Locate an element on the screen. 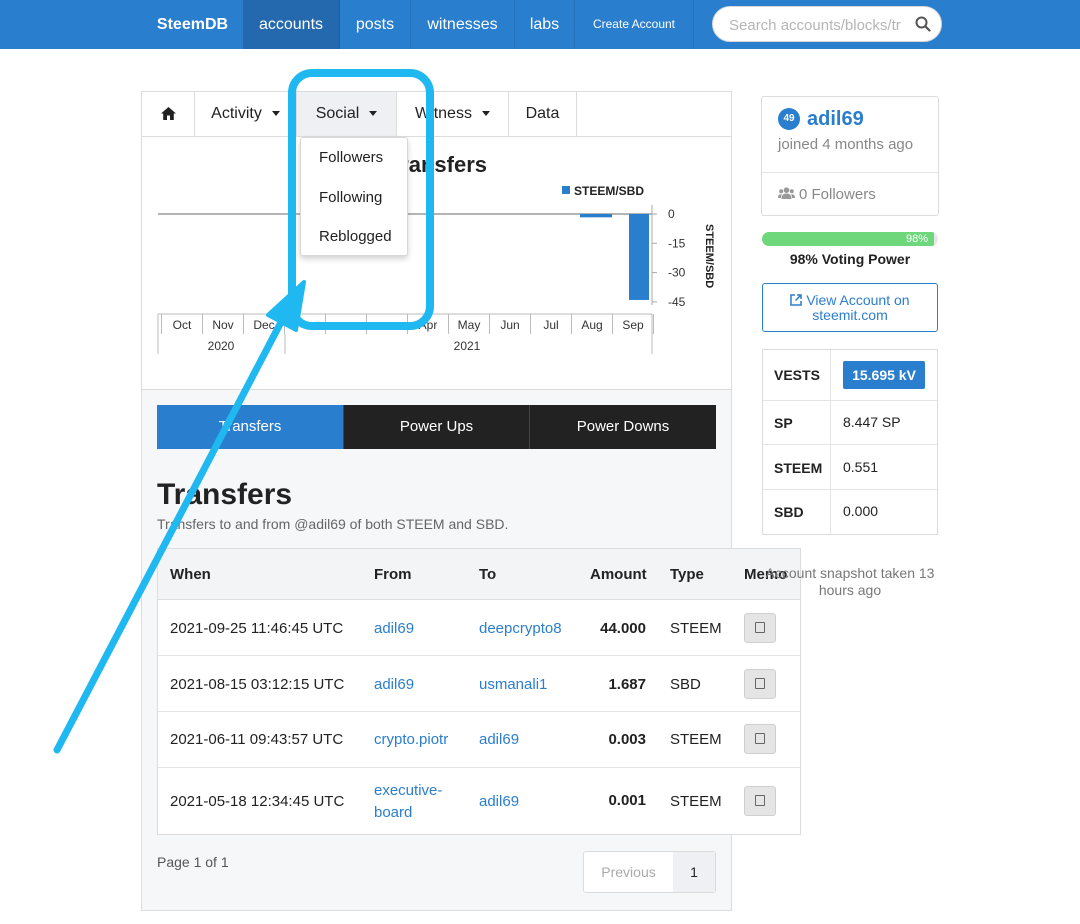  subtab-power-ups: Power Ups is located at coordinates (436, 427).